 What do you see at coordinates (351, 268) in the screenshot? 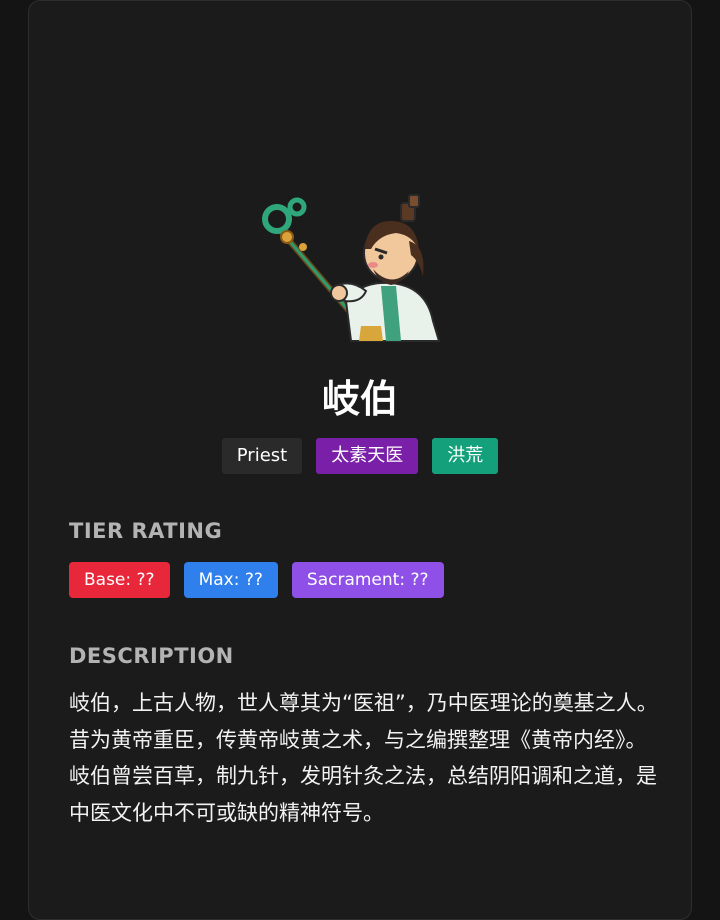
I see `hero-portrait` at bounding box center [351, 268].